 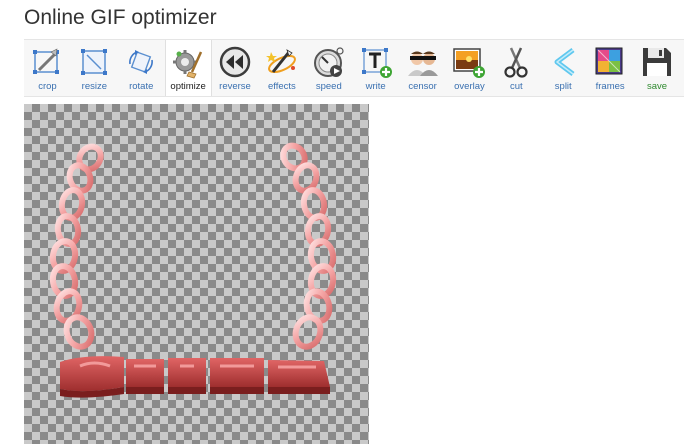 What do you see at coordinates (282, 62) in the screenshot?
I see `effects-icon` at bounding box center [282, 62].